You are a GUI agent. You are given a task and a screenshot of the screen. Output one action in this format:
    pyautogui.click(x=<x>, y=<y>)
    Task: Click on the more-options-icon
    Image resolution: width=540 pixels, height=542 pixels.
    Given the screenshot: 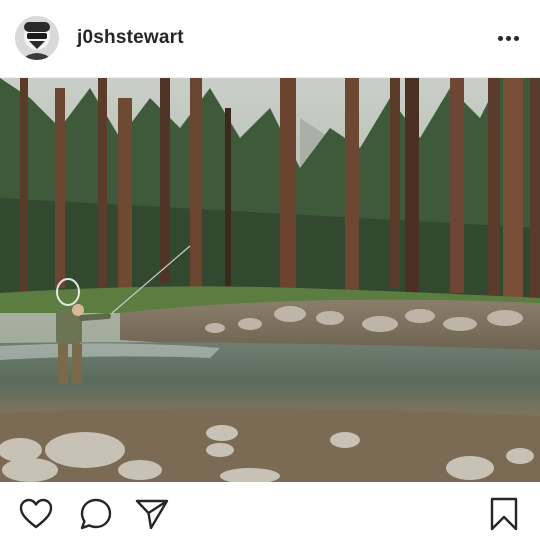 What is the action you would take?
    pyautogui.click(x=509, y=39)
    